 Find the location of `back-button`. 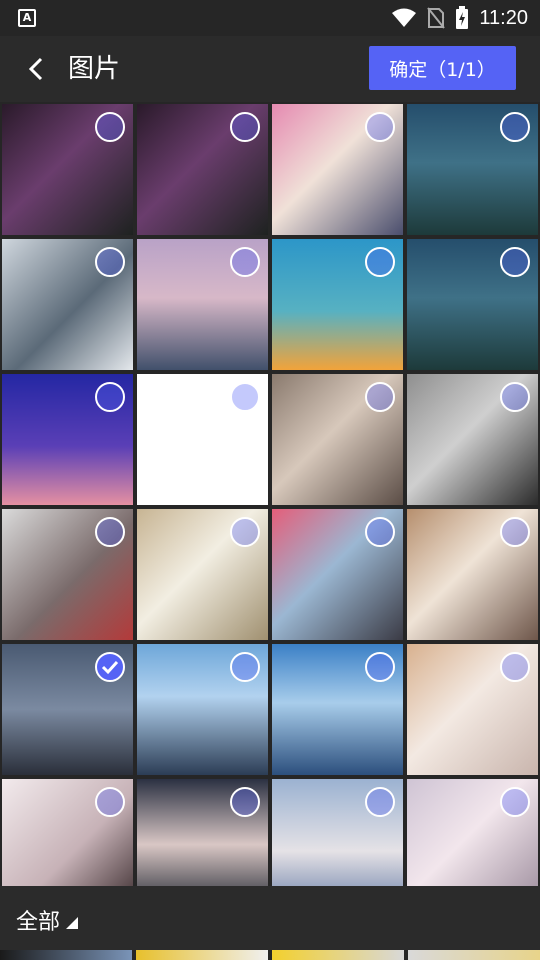

back-button is located at coordinates (36, 69).